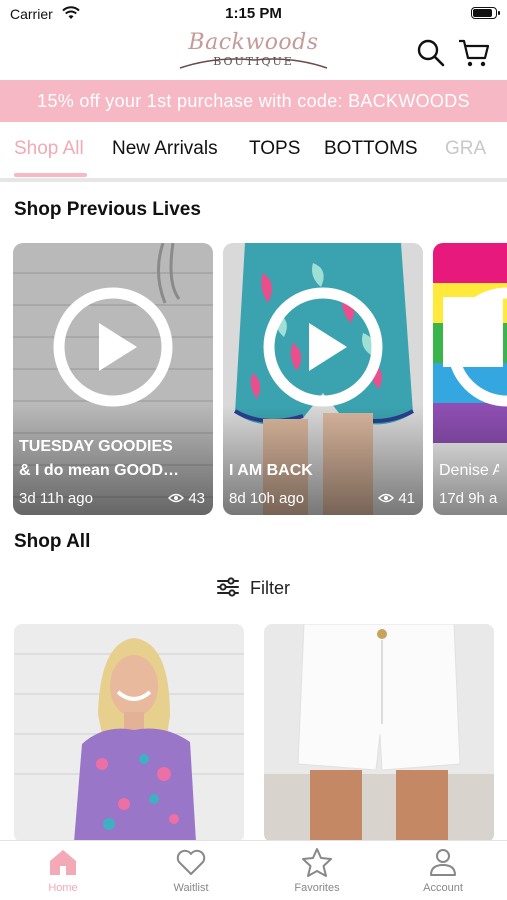 Image resolution: width=507 pixels, height=900 pixels. I want to click on cart-icon, so click(474, 53).